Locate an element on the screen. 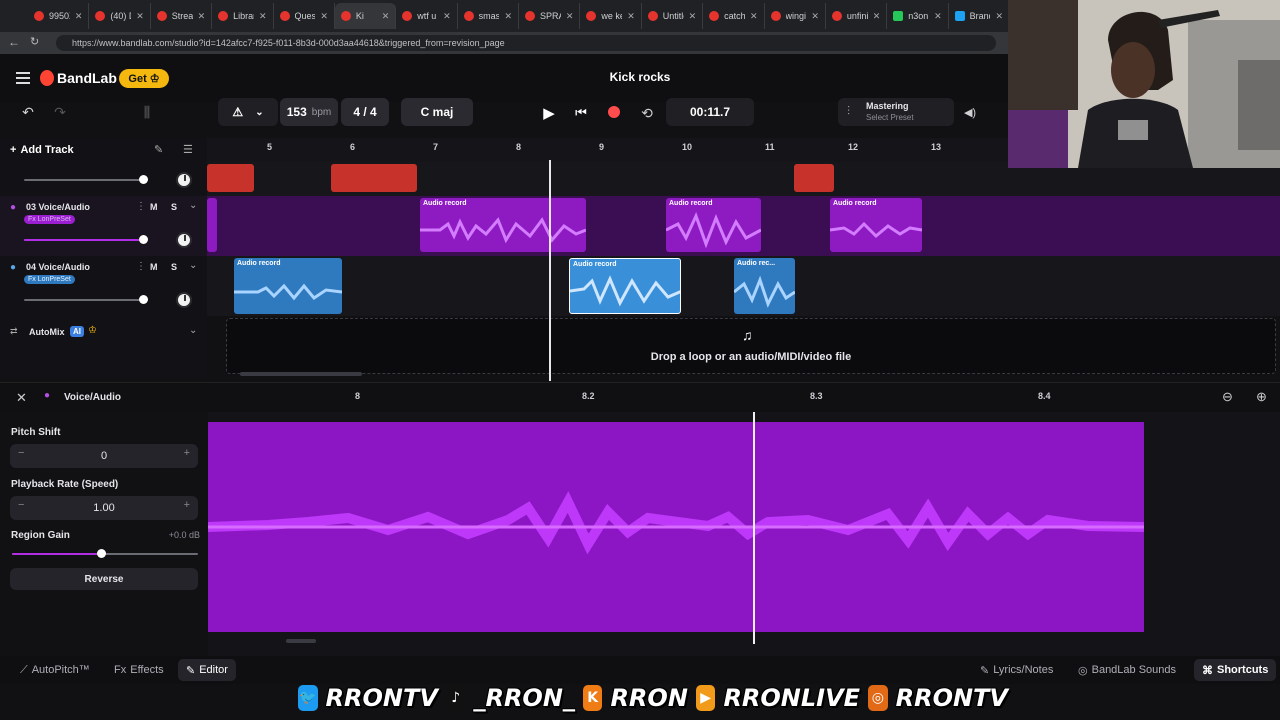 This screenshot has width=1280, height=720. magnet-icon: ✎ is located at coordinates (158, 149).